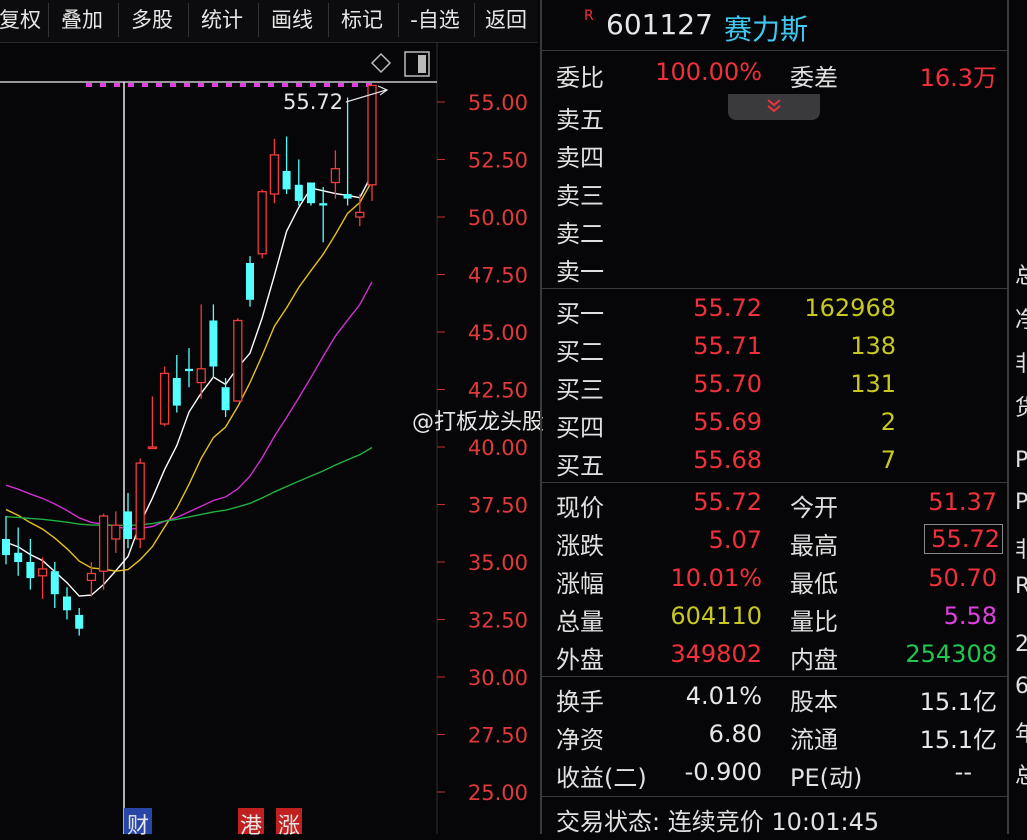 This screenshot has width=1027, height=840. Describe the element at coordinates (963, 772) in the screenshot. I see `pe-value: --` at that location.